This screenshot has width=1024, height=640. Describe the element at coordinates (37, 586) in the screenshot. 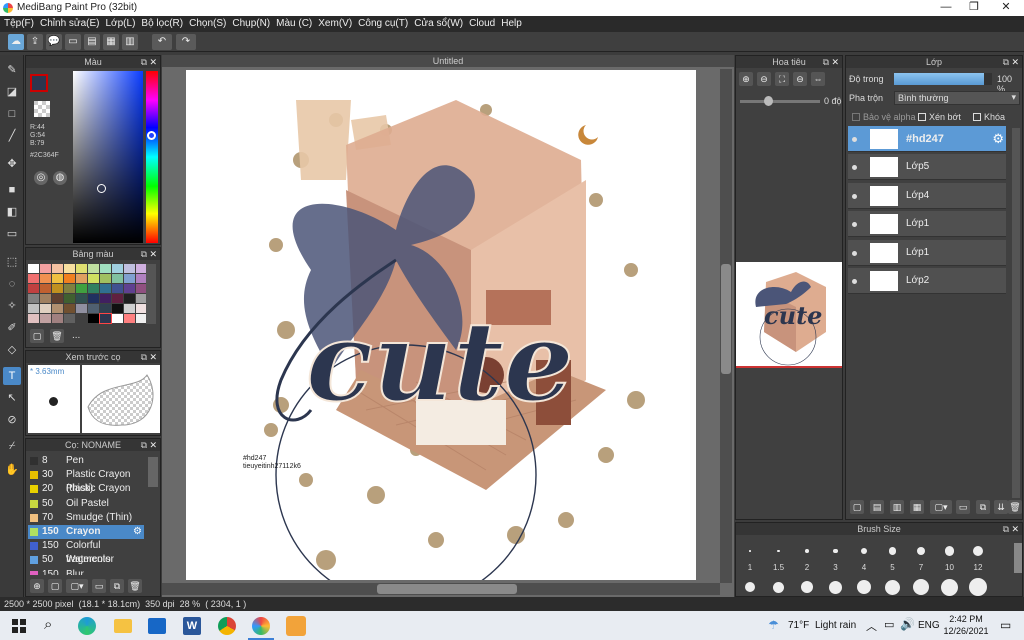

I see `add-brush-icon: ⊕` at that location.